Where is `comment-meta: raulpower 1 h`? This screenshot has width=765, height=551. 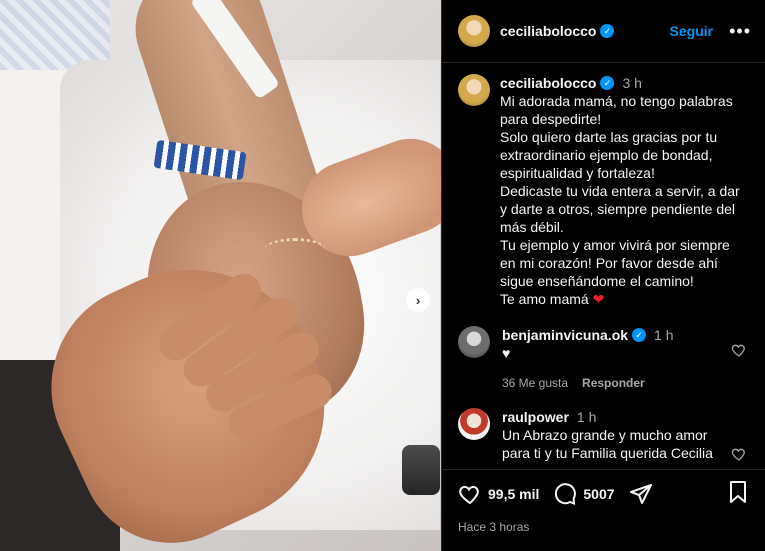 comment-meta: raulpower 1 h is located at coordinates (612, 417).